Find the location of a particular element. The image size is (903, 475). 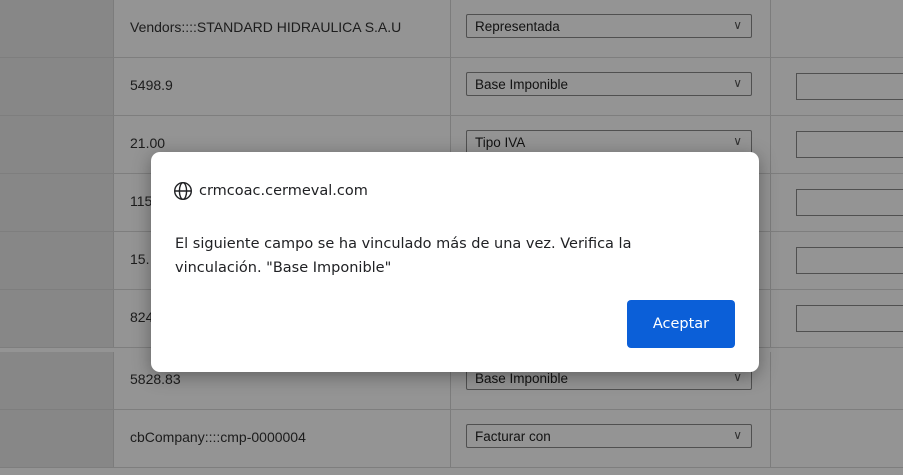

dialog-origin-domain: crmcoac.cermeval.com is located at coordinates (283, 191).